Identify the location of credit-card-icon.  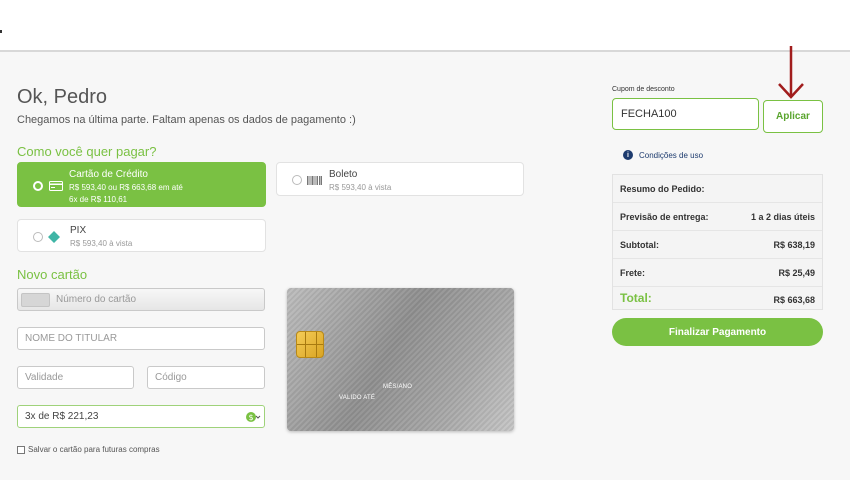
(56, 186).